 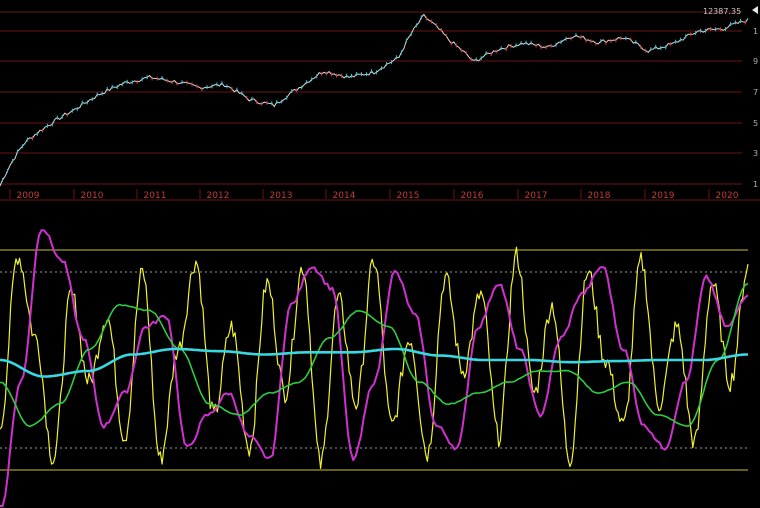 I want to click on price-y-tick-label: 3, so click(x=755, y=153).